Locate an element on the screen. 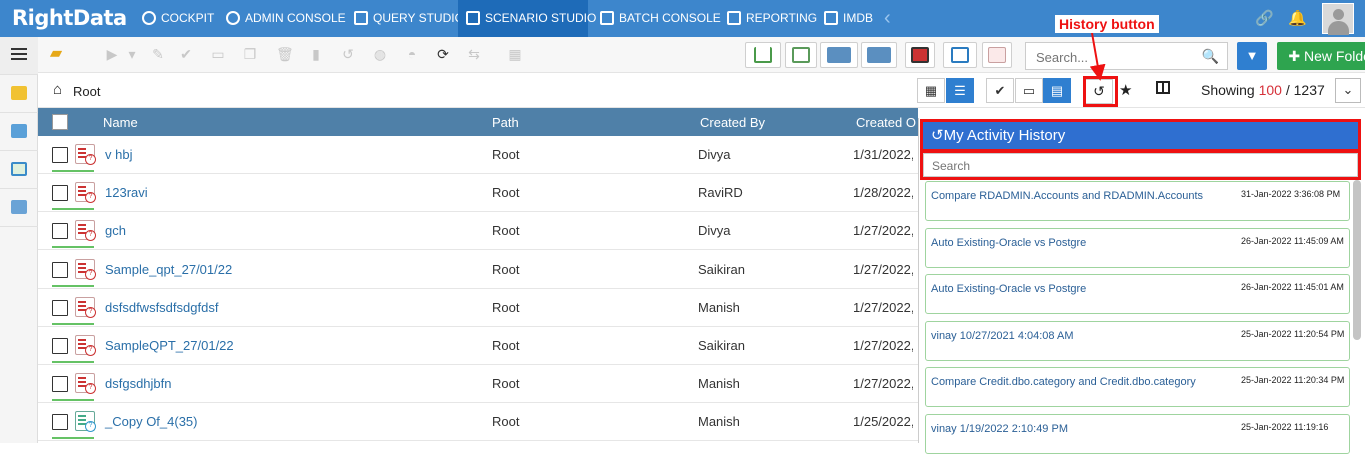 Image resolution: width=1365 pixels, height=454 pixels. history-search-input is located at coordinates (1130, 166).